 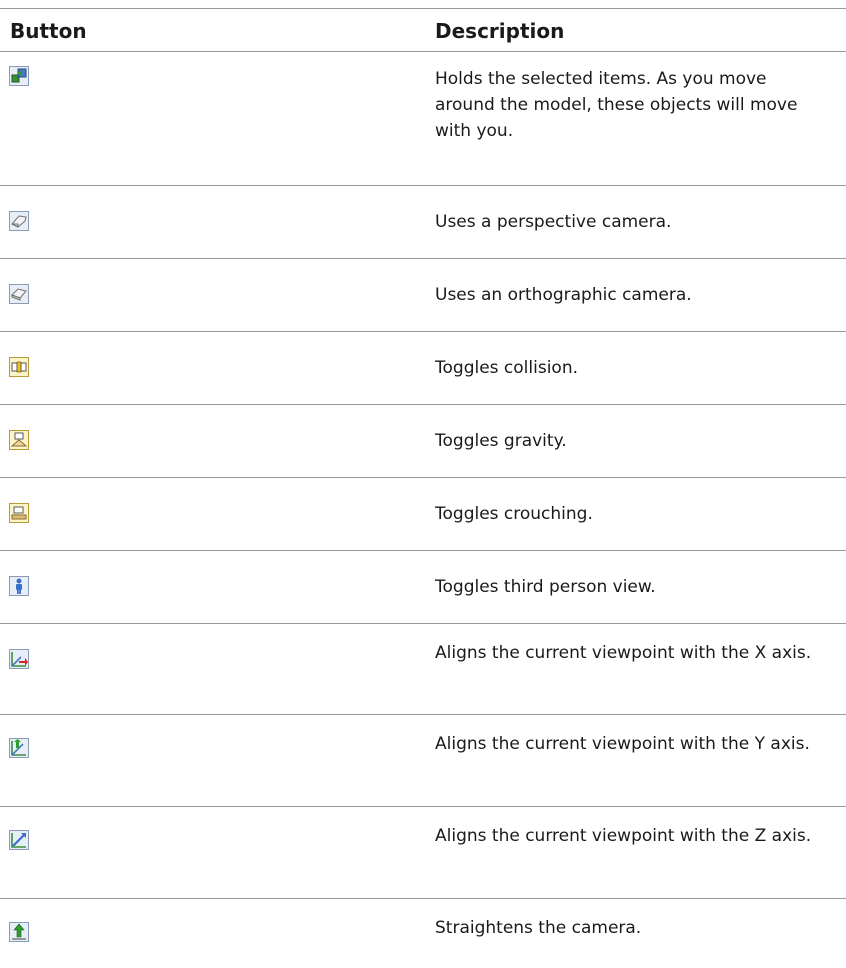 I want to click on header-description: Description, so click(x=500, y=31).